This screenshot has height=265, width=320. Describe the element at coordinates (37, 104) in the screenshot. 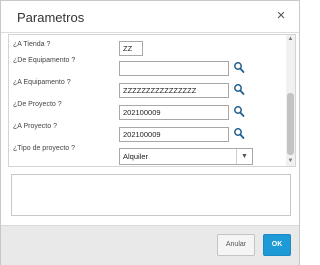

I see `param-label: ¿De Proyecto ?` at that location.